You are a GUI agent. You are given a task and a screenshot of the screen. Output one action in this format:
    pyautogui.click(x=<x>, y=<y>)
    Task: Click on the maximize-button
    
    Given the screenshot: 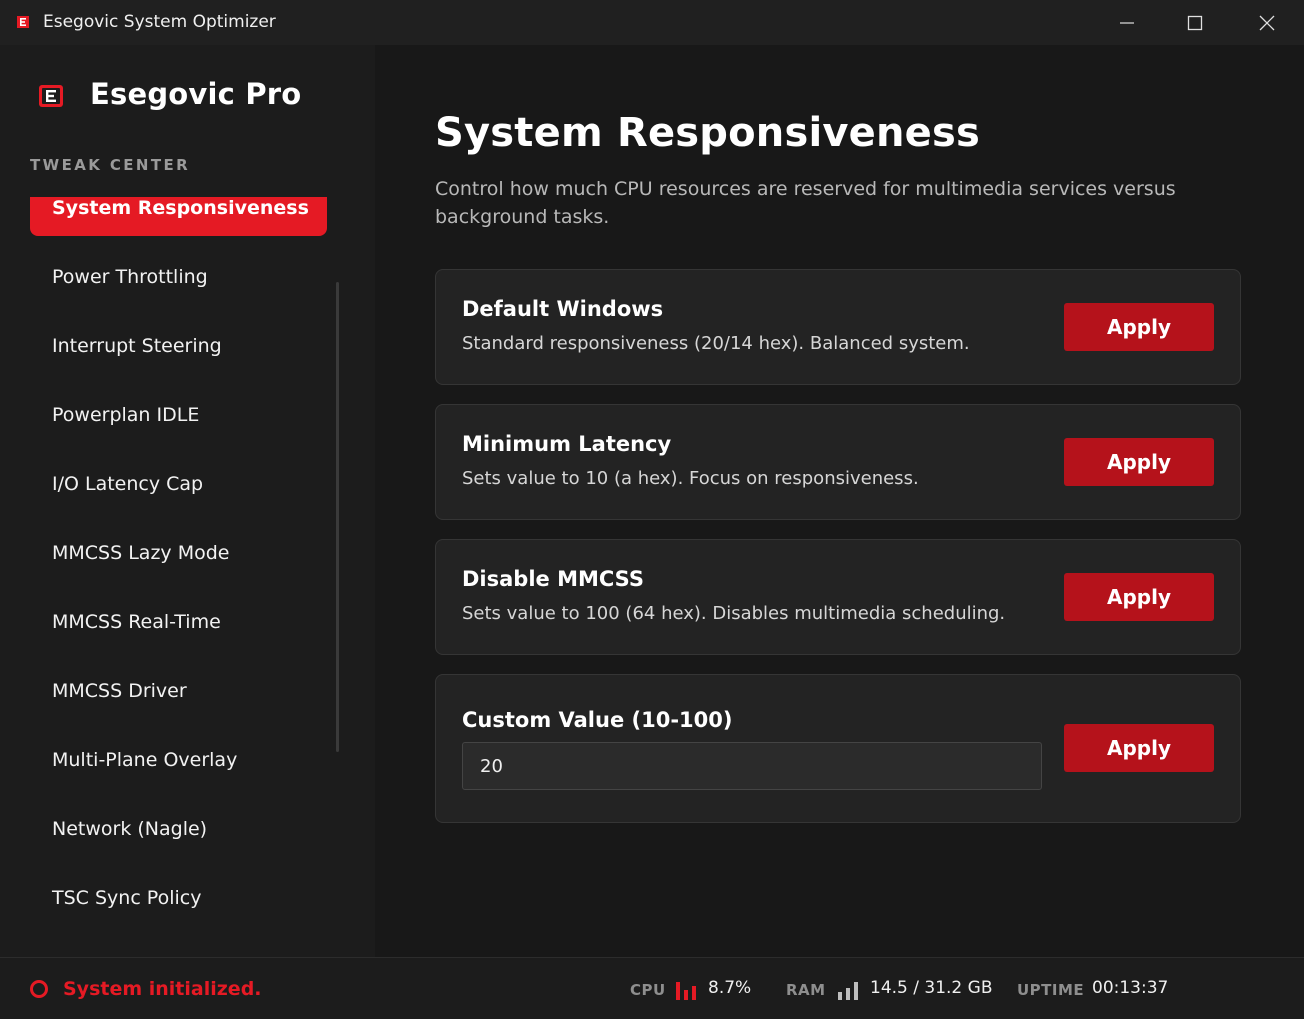 What is the action you would take?
    pyautogui.click(x=1195, y=22)
    